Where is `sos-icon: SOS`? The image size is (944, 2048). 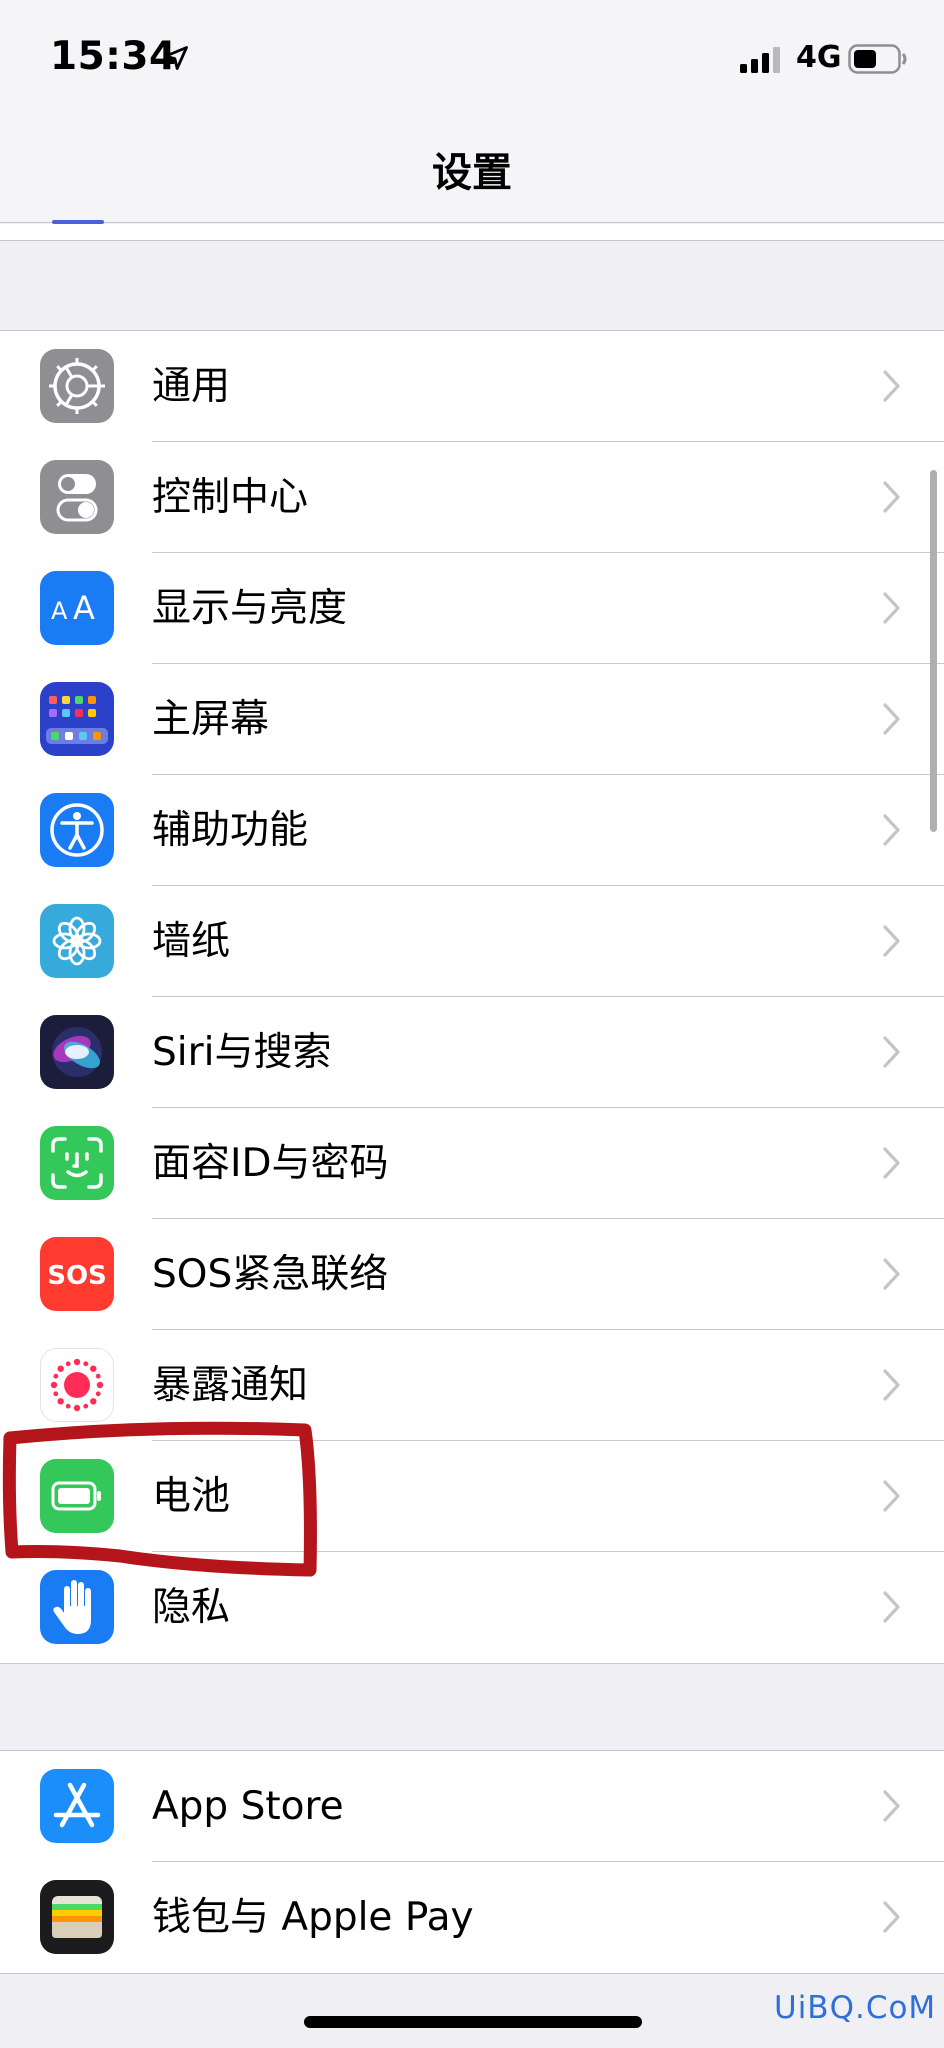
sos-icon: SOS is located at coordinates (77, 1274).